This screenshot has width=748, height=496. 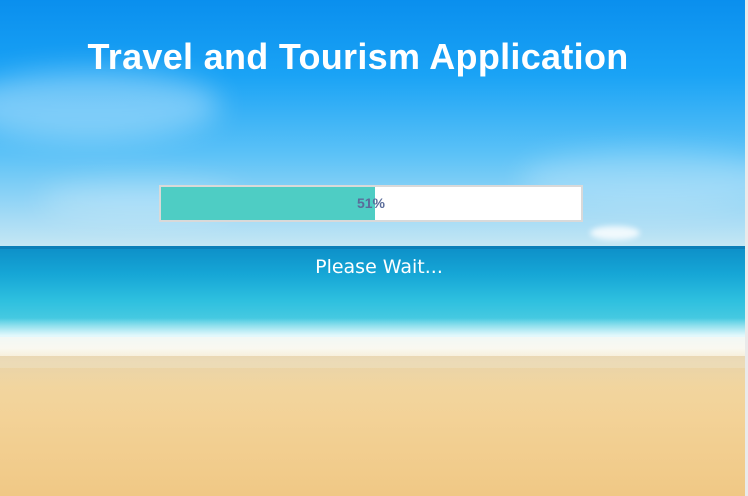 I want to click on horizon-line, so click(x=374, y=247).